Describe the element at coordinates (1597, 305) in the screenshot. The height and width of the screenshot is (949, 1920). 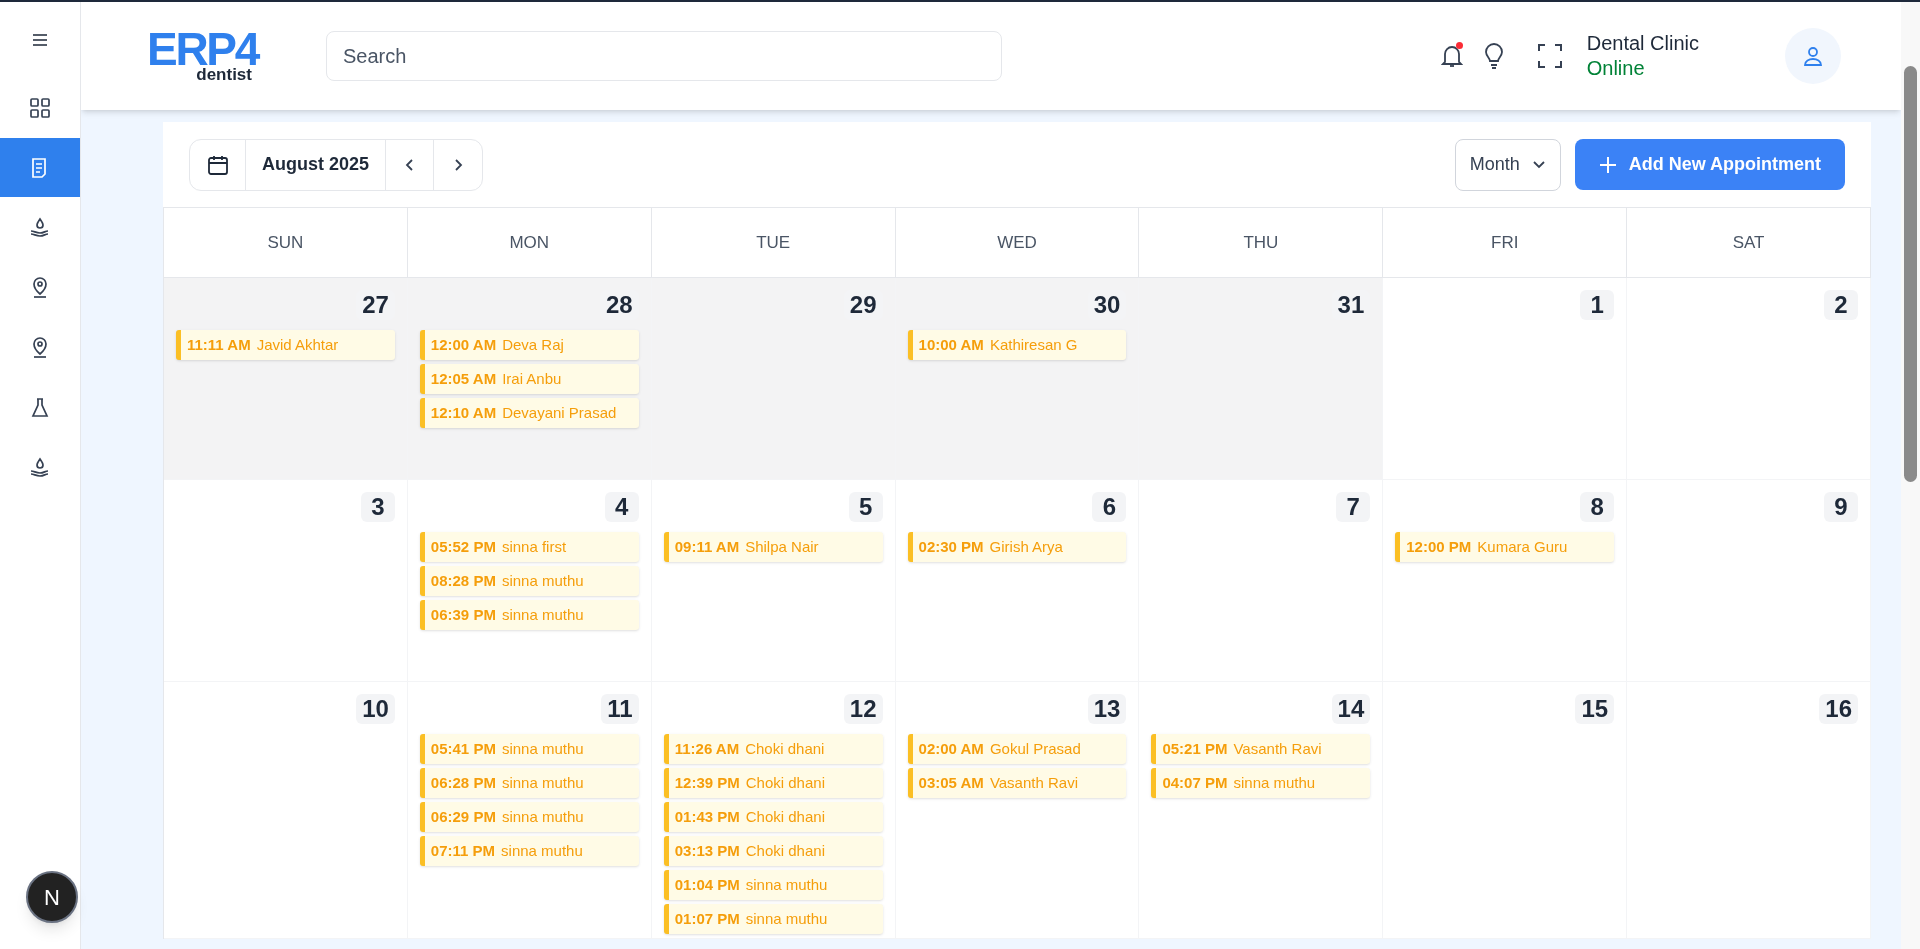
I see `day-number: 1` at that location.